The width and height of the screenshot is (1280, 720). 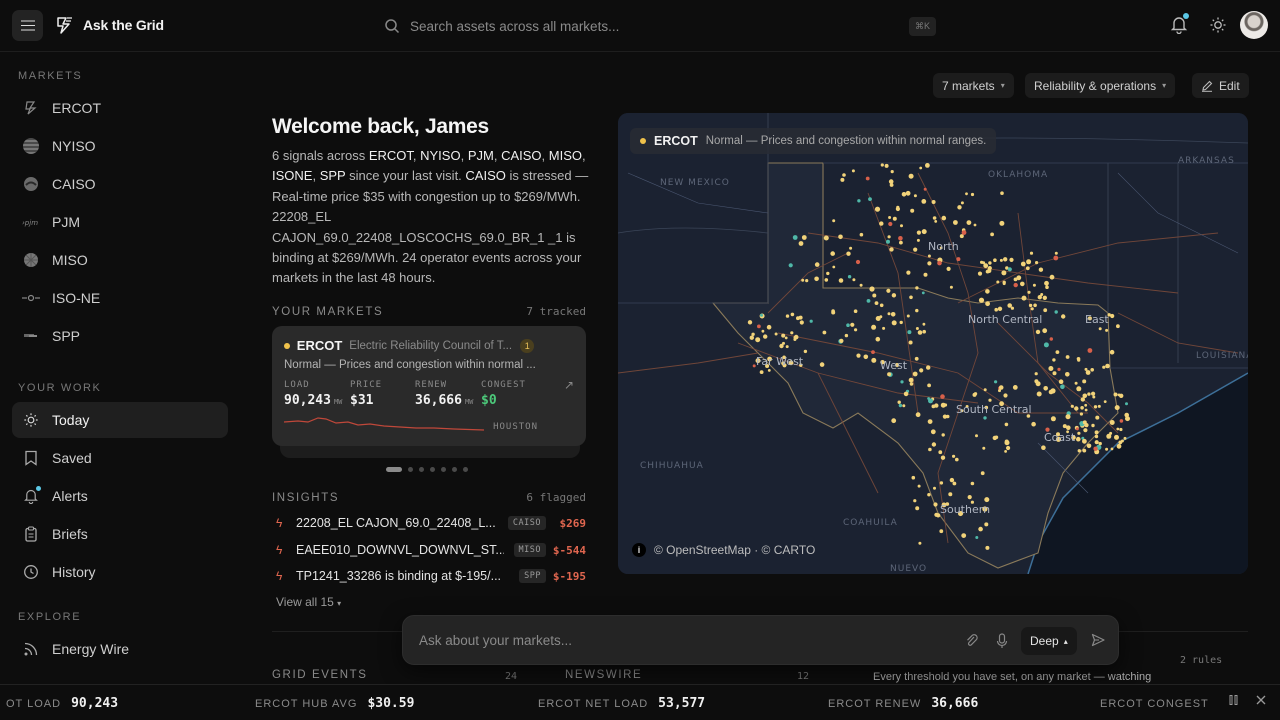 What do you see at coordinates (621, 703) in the screenshot?
I see `ticker-item: ERCOT NET LOAD 53,577` at bounding box center [621, 703].